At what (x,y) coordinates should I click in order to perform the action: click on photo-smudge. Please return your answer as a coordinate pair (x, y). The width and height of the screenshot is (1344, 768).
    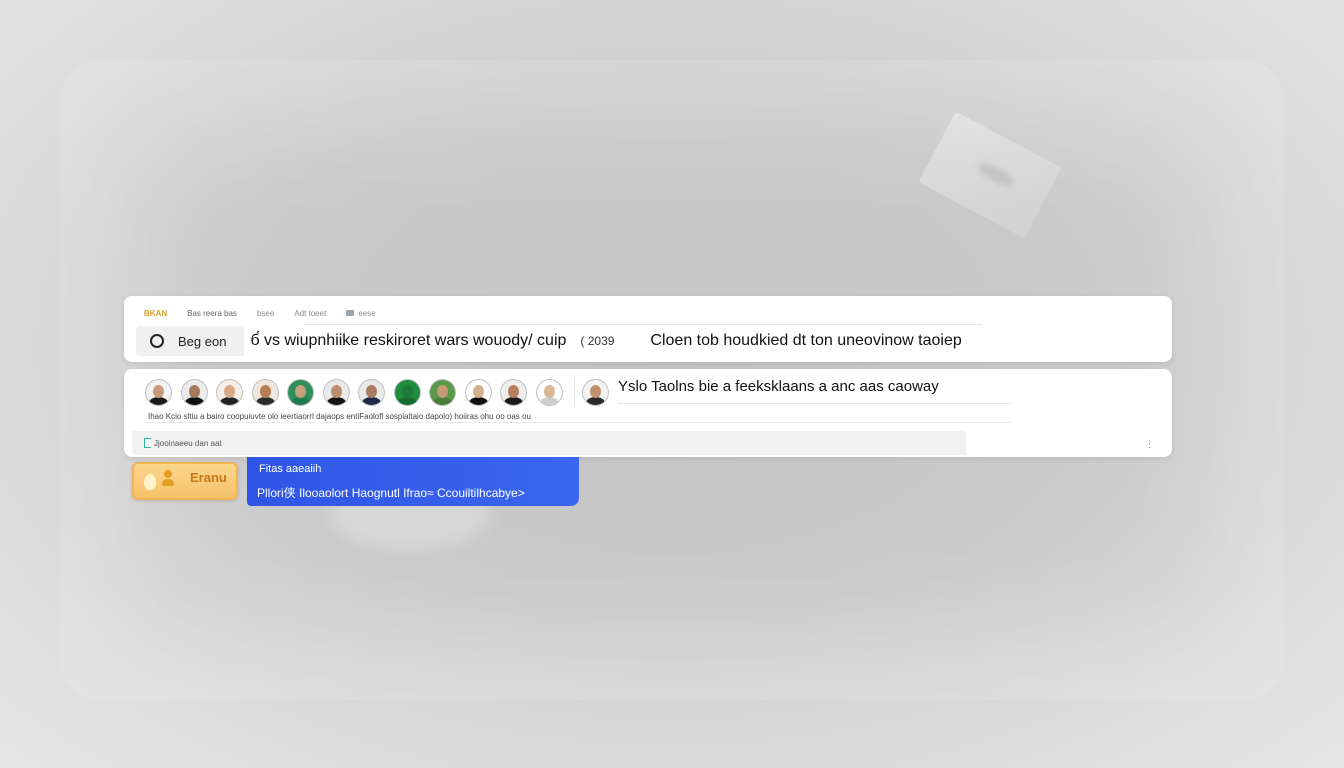
    Looking at the image, I should click on (995, 175).